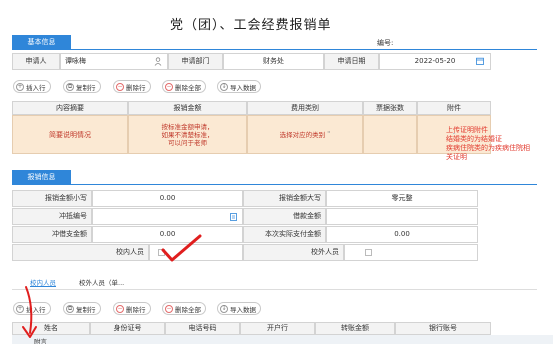 This screenshot has height=344, width=553. What do you see at coordinates (282, 339) in the screenshot?
I see `bottom-row-strip` at bounding box center [282, 339].